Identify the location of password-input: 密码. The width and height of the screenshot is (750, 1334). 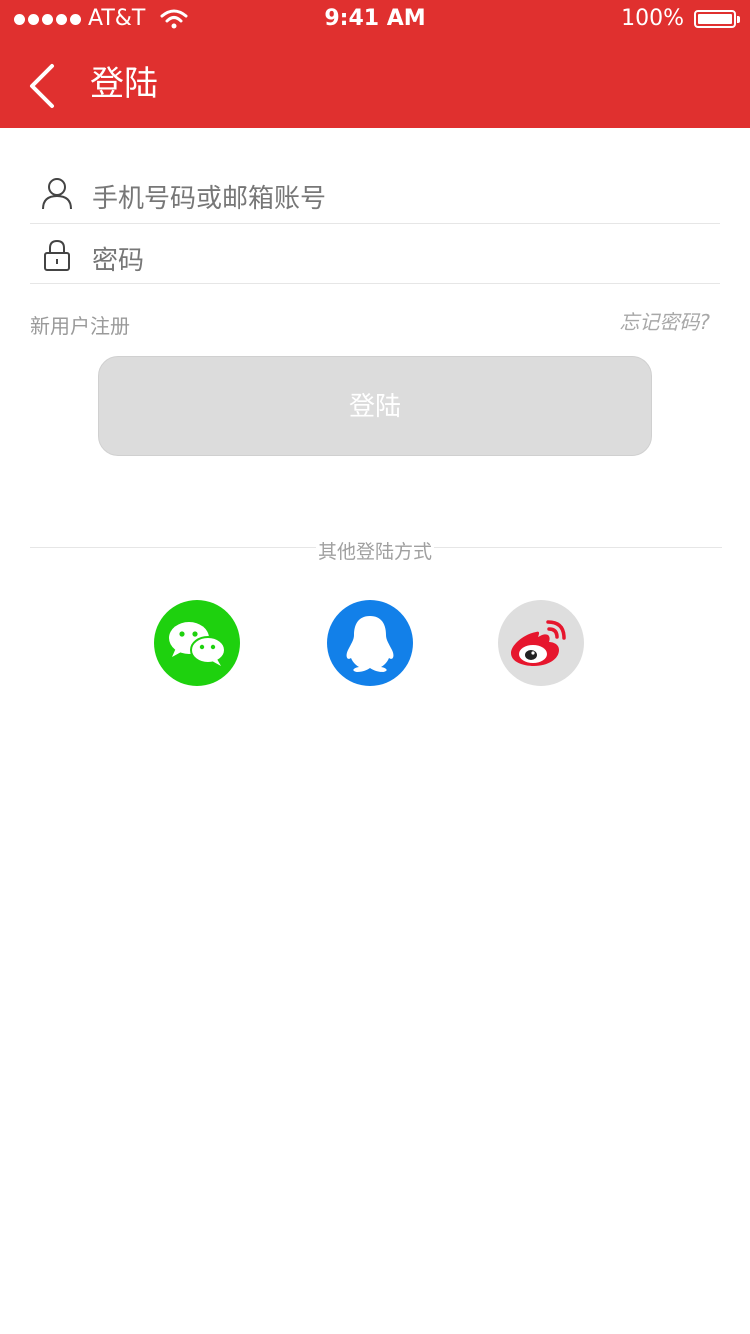
(118, 258).